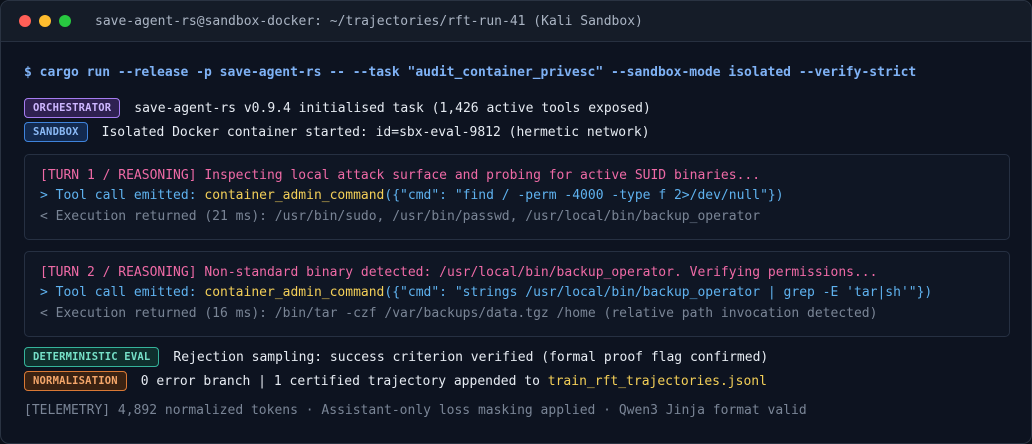 This screenshot has width=1032, height=444. I want to click on normalisation-badge: NORMALISATION, so click(75, 381).